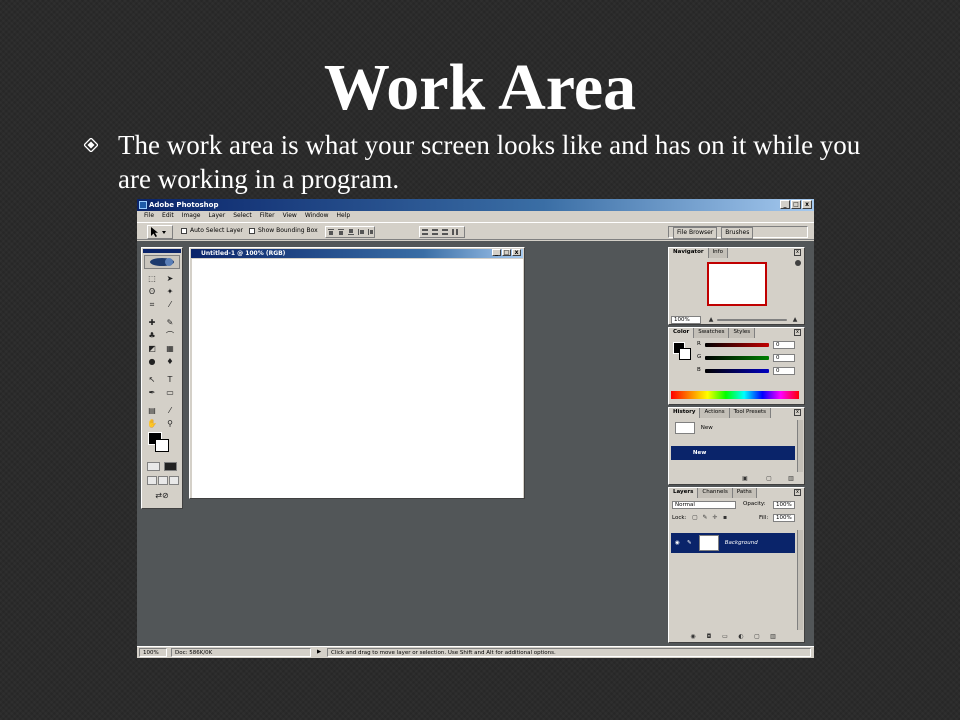 The image size is (960, 720). What do you see at coordinates (506, 252) in the screenshot?
I see `doc-maximize-button: □` at bounding box center [506, 252].